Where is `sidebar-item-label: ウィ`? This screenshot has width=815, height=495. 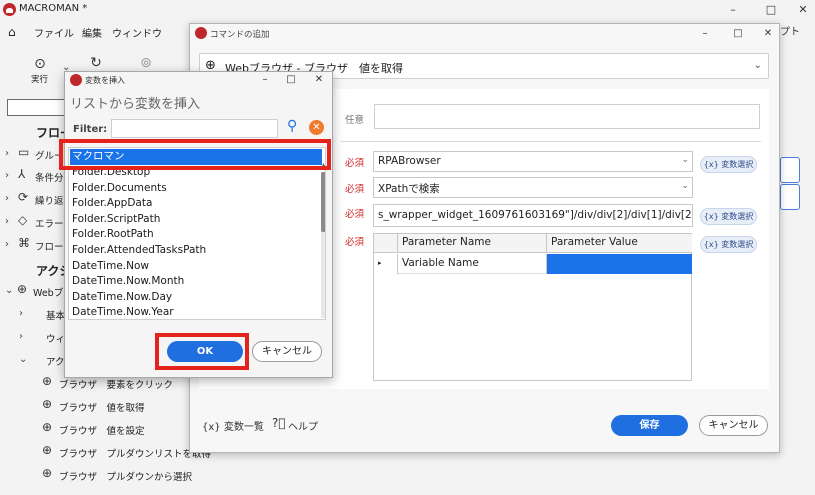
sidebar-item-label: ウィ is located at coordinates (56, 339).